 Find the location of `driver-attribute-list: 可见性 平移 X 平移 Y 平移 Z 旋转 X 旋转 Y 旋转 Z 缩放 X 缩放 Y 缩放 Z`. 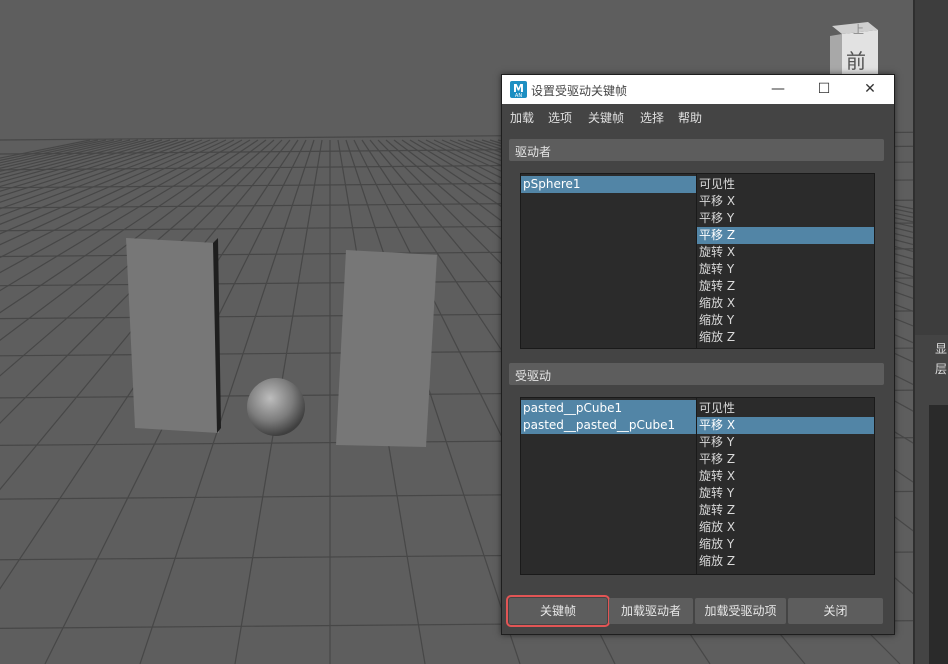

driver-attribute-list: 可见性 平移 X 平移 Y 平移 Z 旋转 X 旋转 Y 旋转 Z 缩放 X 缩放 Y 缩放 Z is located at coordinates (785, 261).